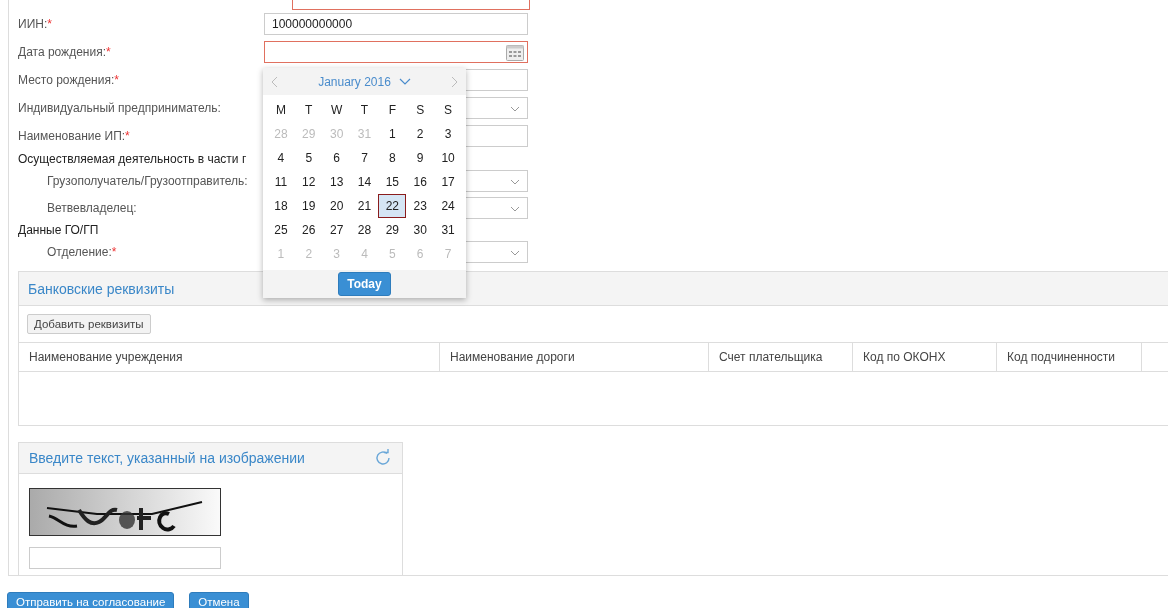  Describe the element at coordinates (229, 357) in the screenshot. I see `column-header: Наименование учреждения` at that location.